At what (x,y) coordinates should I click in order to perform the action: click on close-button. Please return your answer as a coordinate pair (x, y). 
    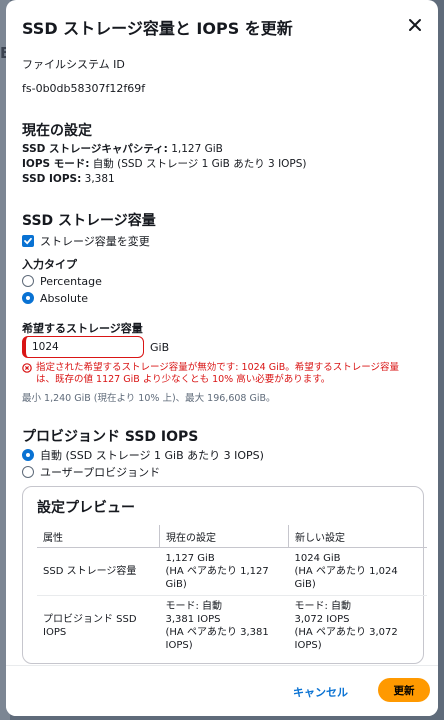
    Looking at the image, I should click on (415, 25).